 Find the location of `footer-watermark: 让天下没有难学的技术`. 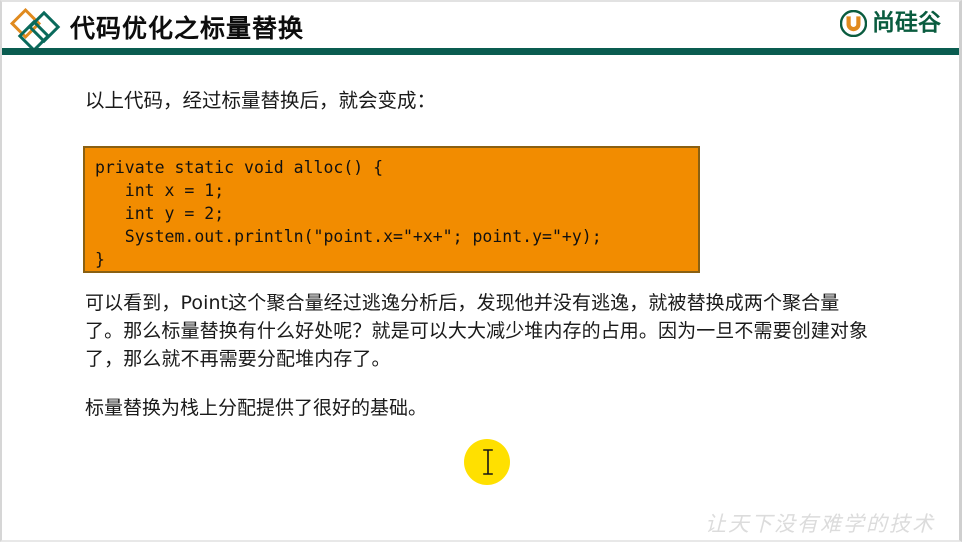

footer-watermark: 让天下没有难学的技术 is located at coordinates (820, 524).